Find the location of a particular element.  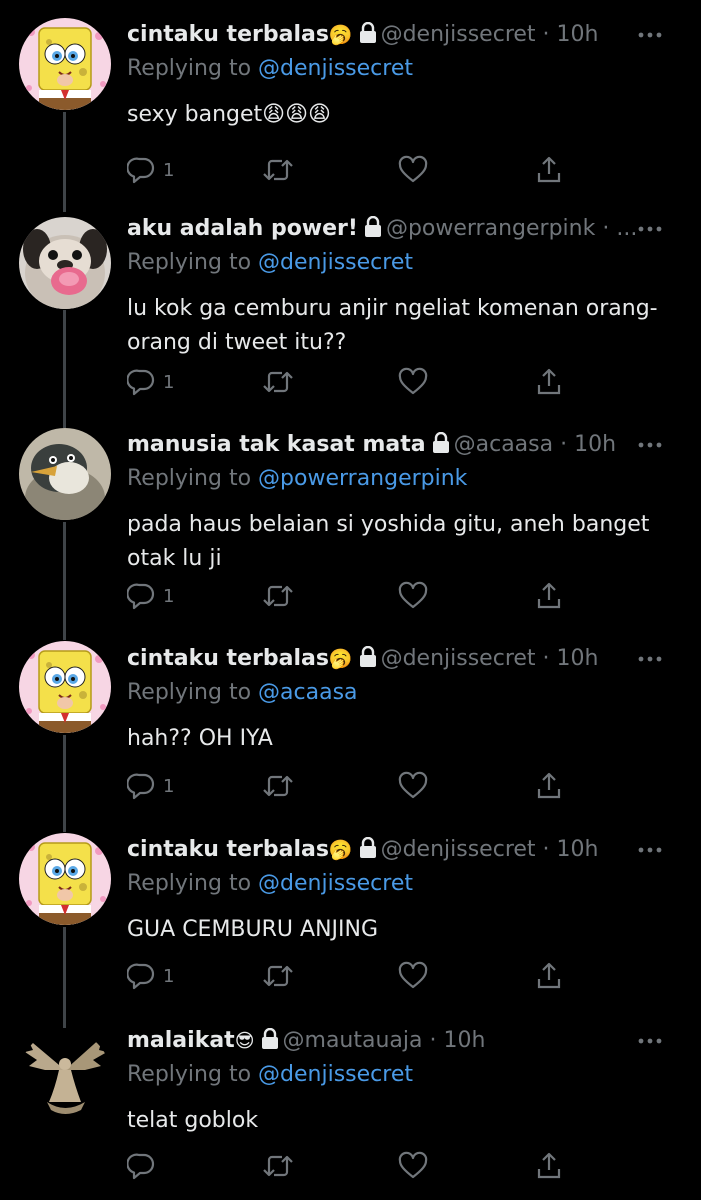

user-handle: @mautauaja is located at coordinates (353, 1040).